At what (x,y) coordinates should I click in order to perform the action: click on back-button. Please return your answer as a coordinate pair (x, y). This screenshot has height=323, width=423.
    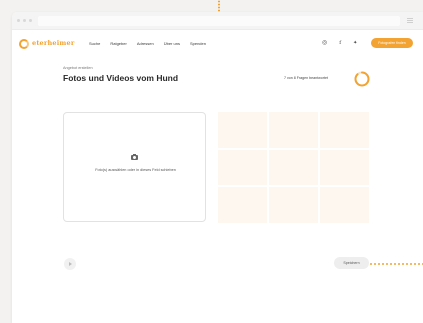
    Looking at the image, I should click on (70, 264).